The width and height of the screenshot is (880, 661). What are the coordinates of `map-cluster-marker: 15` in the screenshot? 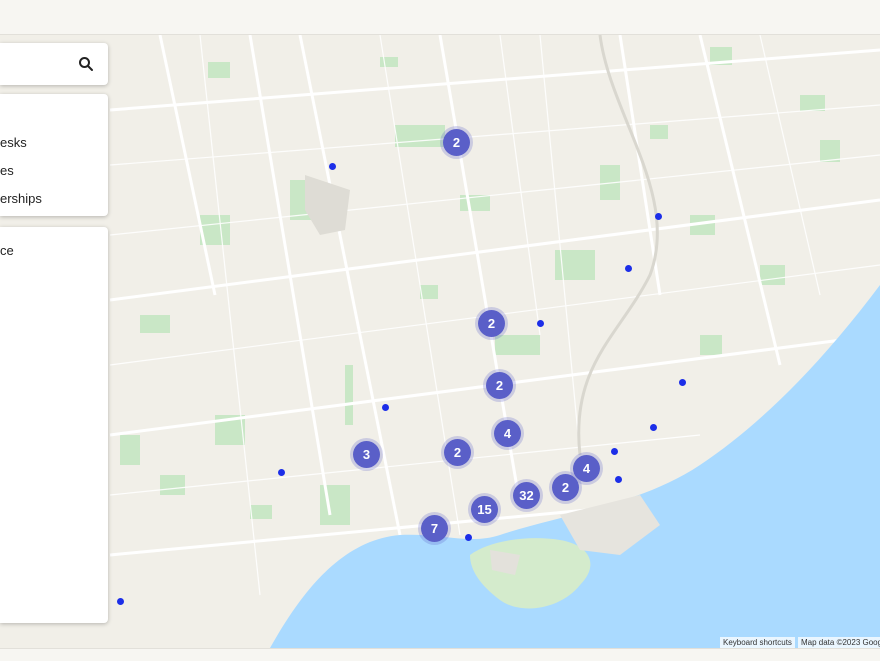 It's located at (484, 509).